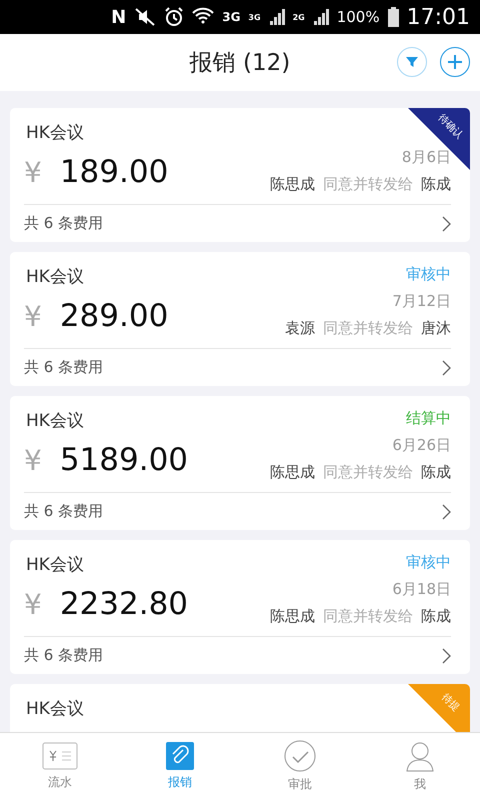 Image resolution: width=480 pixels, height=800 pixels. What do you see at coordinates (114, 172) in the screenshot?
I see `amount: 189.00` at bounding box center [114, 172].